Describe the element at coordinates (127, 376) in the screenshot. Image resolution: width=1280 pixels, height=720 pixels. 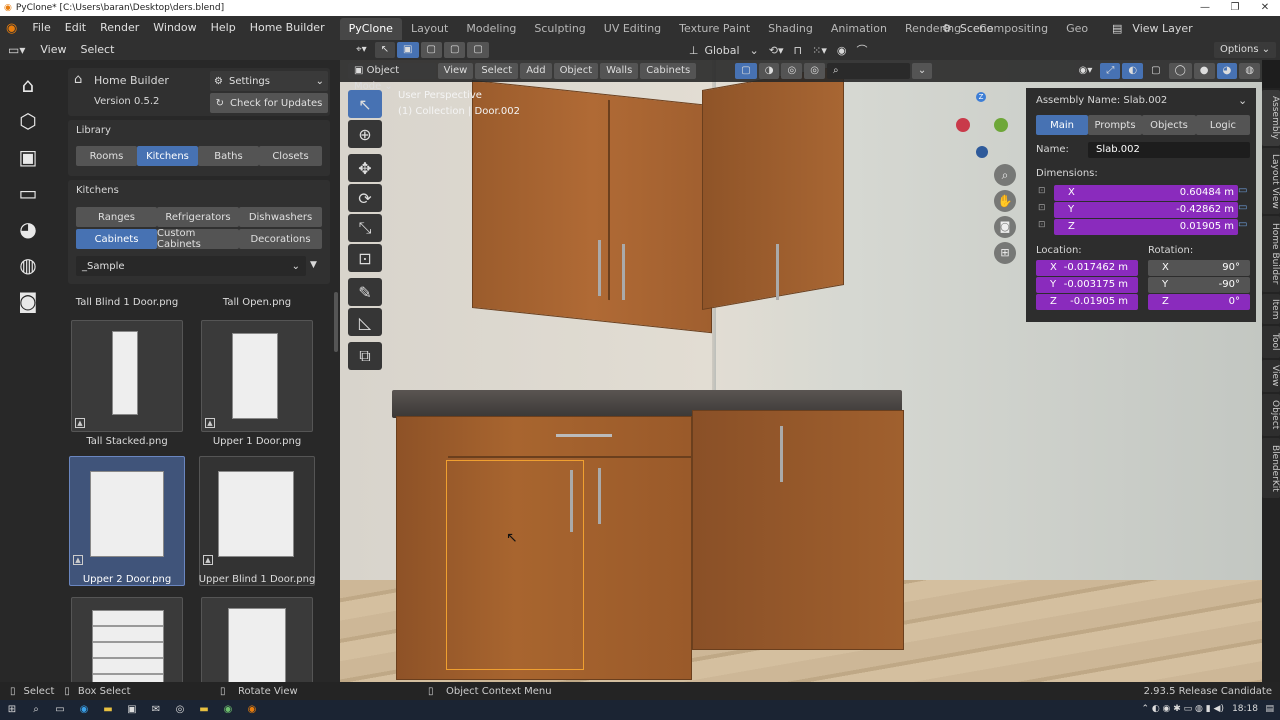
I see `asset-tall-stacked: ▲` at that location.